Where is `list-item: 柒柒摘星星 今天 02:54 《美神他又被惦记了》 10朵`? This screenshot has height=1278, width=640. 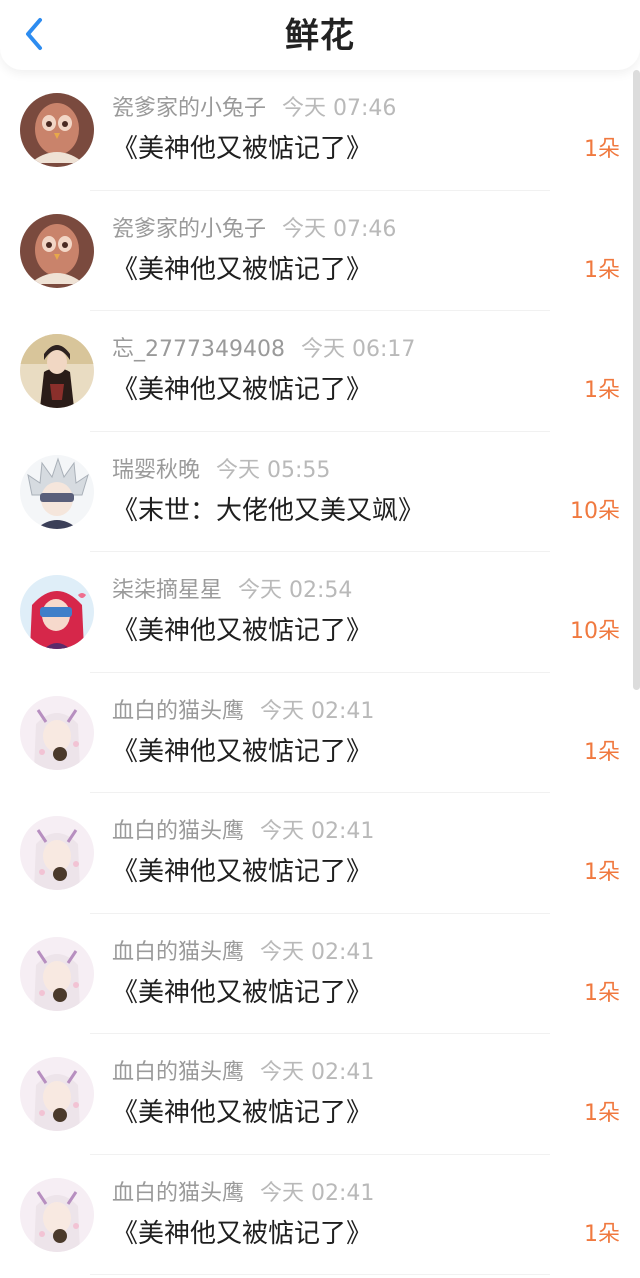
list-item: 柒柒摘星星 今天 02:54 《美神他又被惦记了》 10朵 is located at coordinates (320, 612).